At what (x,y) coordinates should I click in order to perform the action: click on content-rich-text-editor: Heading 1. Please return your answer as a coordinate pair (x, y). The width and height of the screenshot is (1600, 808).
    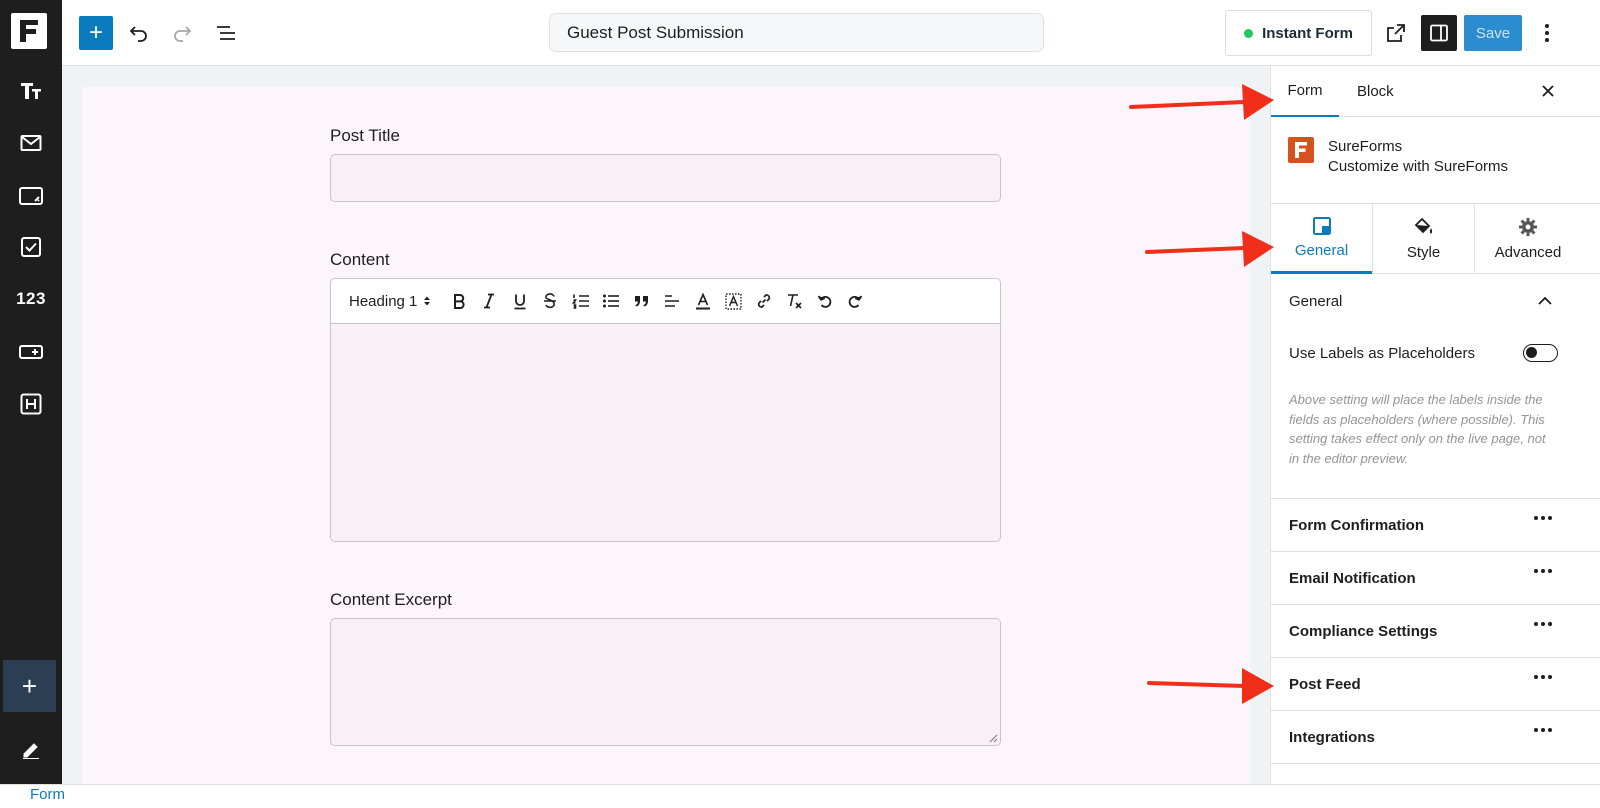
    Looking at the image, I should click on (665, 410).